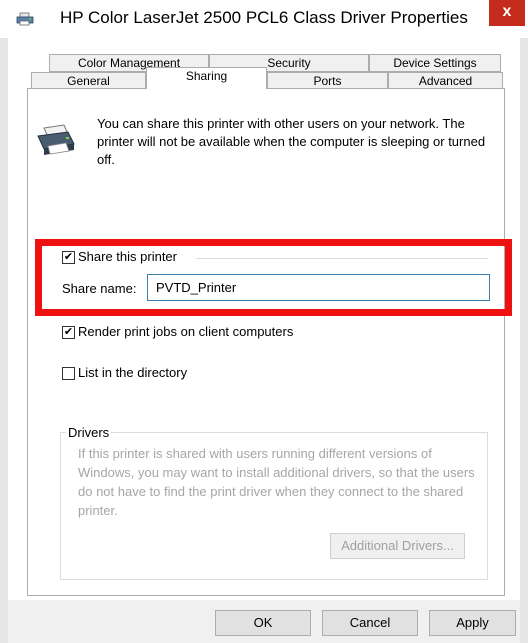 This screenshot has width=528, height=643. What do you see at coordinates (127, 256) in the screenshot?
I see `share-printer-label: Share this printer` at bounding box center [127, 256].